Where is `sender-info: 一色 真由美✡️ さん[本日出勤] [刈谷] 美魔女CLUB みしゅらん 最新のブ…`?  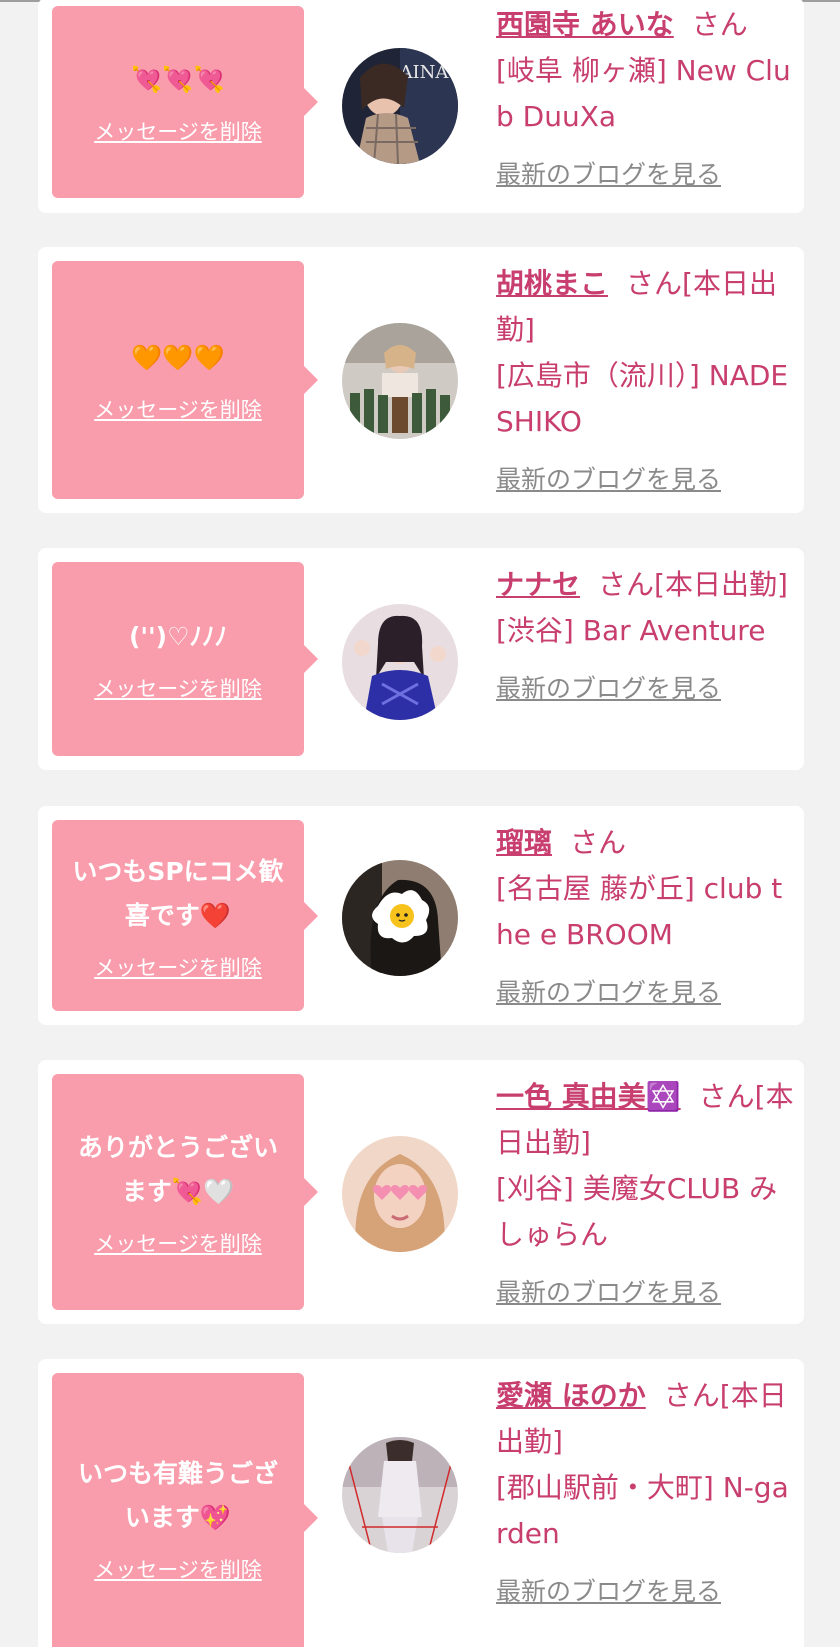
sender-info: 一色 真由美✡️ さん[本日出勤] [刈谷] 美魔女CLUB みしゅらん 最新のブ… is located at coordinates (645, 1195).